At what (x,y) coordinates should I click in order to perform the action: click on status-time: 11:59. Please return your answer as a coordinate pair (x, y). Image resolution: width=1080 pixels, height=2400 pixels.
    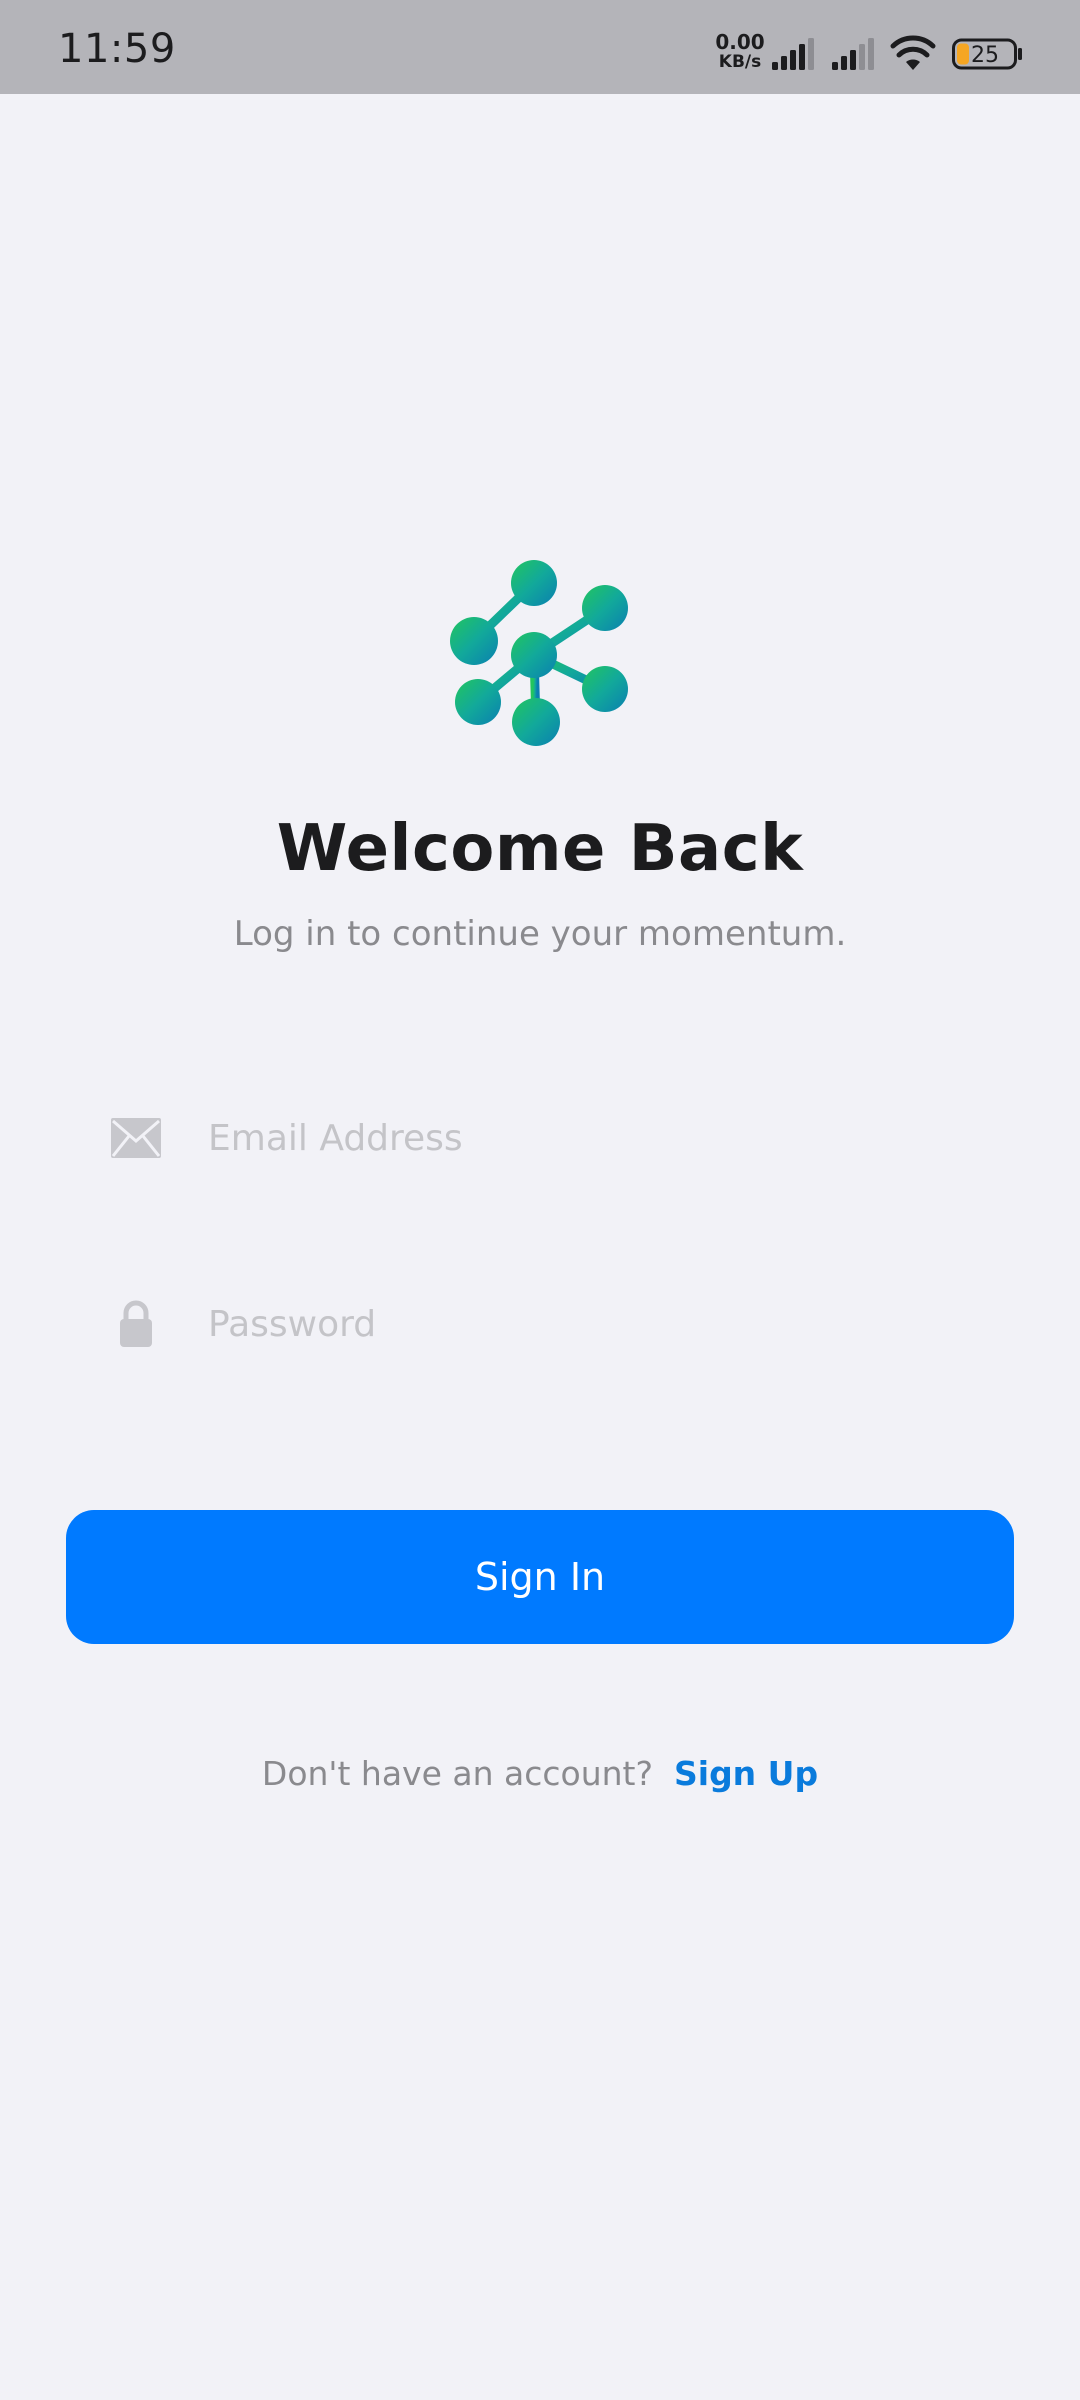
    Looking at the image, I should click on (117, 49).